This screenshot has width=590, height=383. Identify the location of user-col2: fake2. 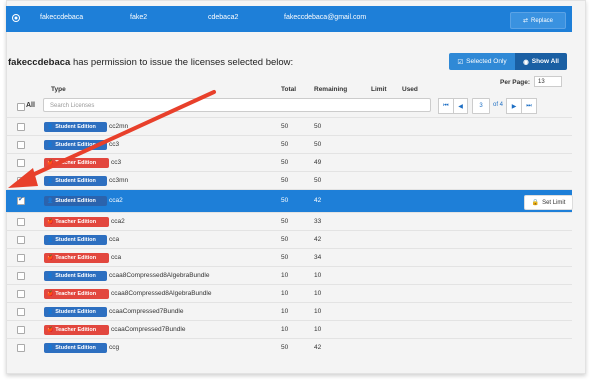
(139, 17).